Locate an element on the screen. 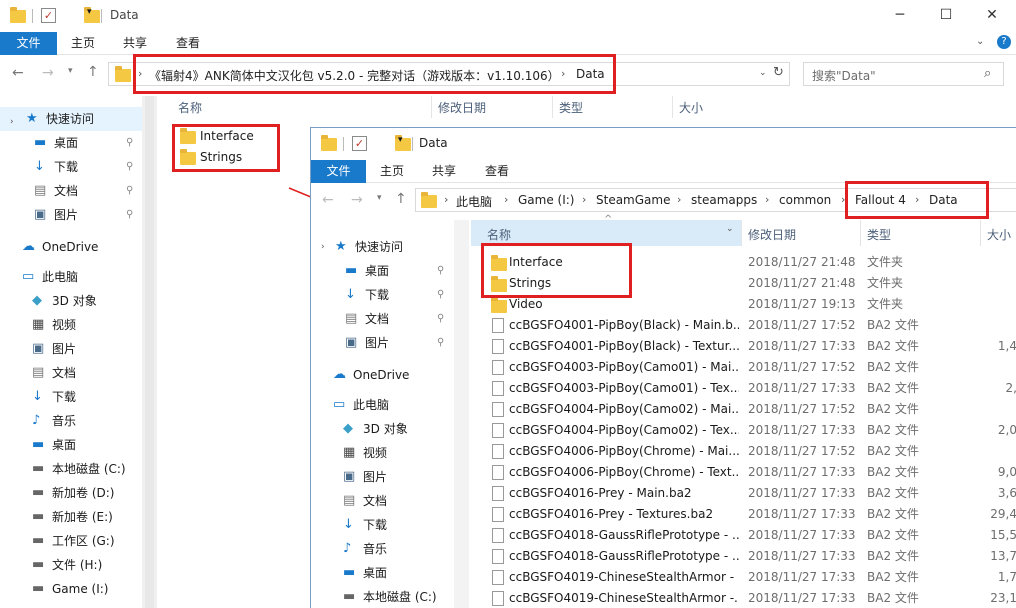 The height and width of the screenshot is (608, 1016). sidebar-label: 文档 is located at coordinates (377, 319).